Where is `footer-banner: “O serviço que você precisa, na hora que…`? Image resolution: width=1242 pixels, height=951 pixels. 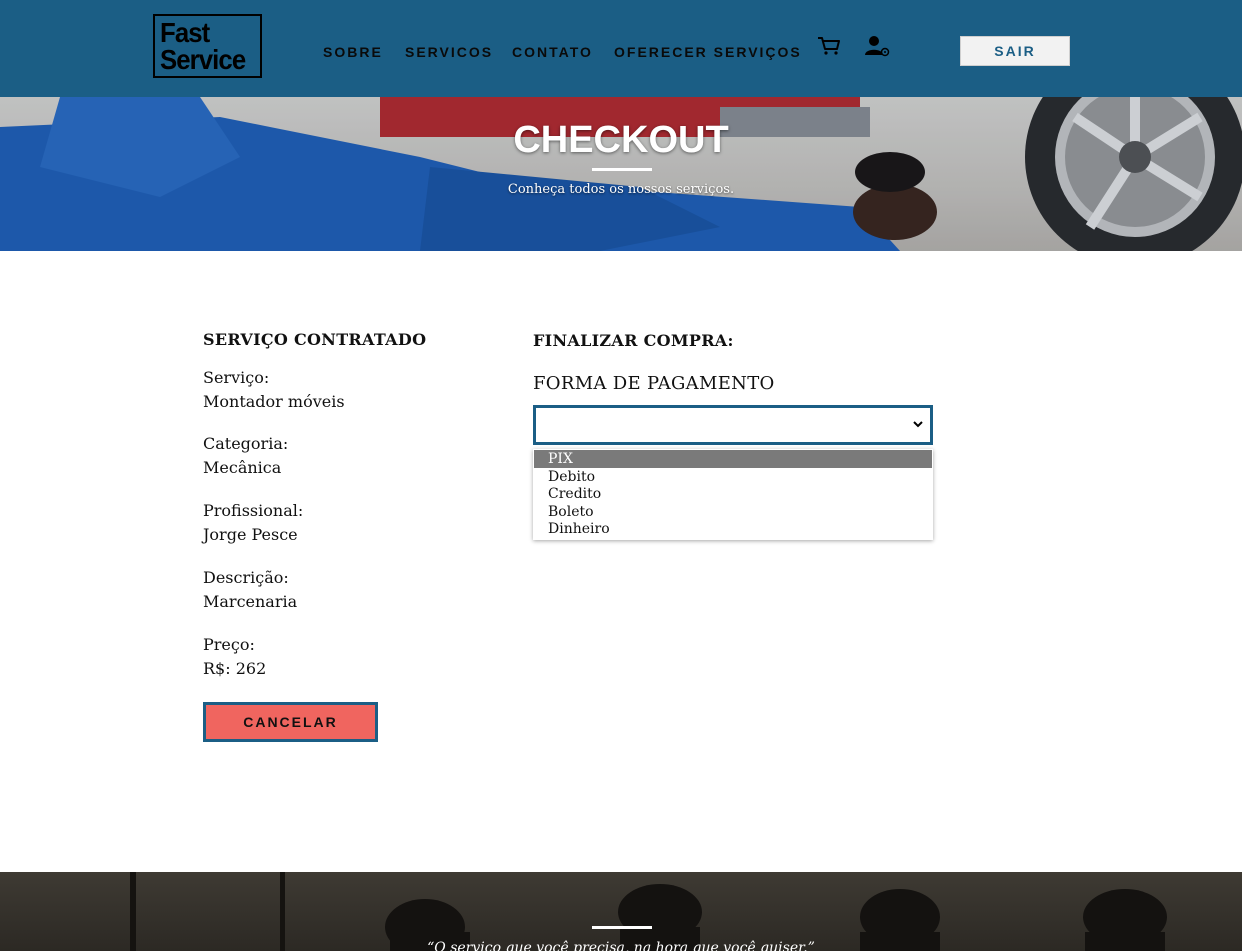 footer-banner: “O serviço que você precisa, na hora que… is located at coordinates (621, 911).